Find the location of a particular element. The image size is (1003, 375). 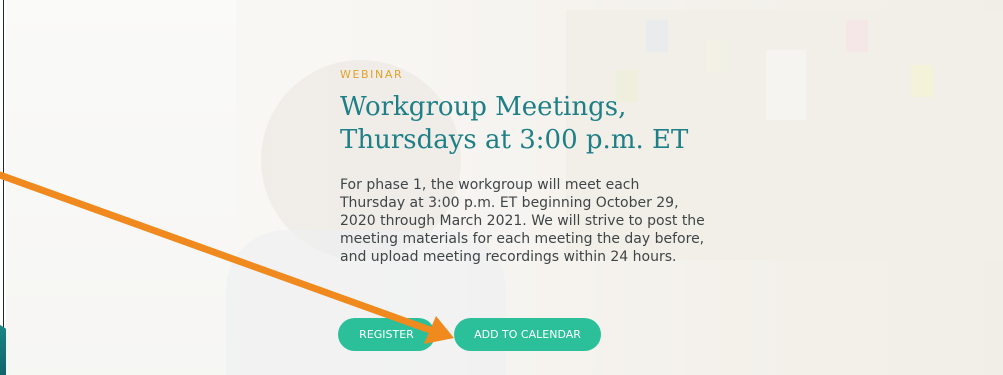

title-line: Workgroup Meetings, is located at coordinates (483, 107).